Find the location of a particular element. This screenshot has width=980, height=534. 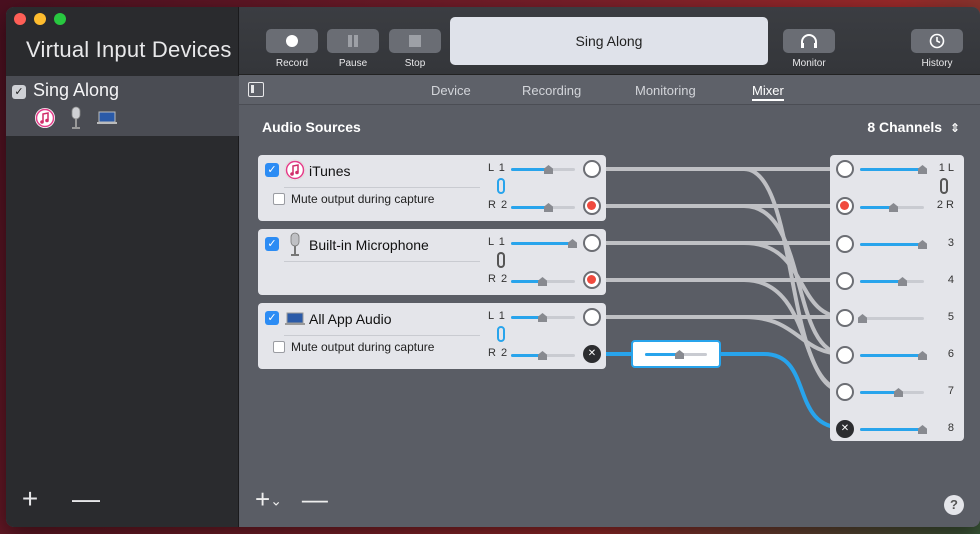

pause-button: Pause is located at coordinates (353, 49).